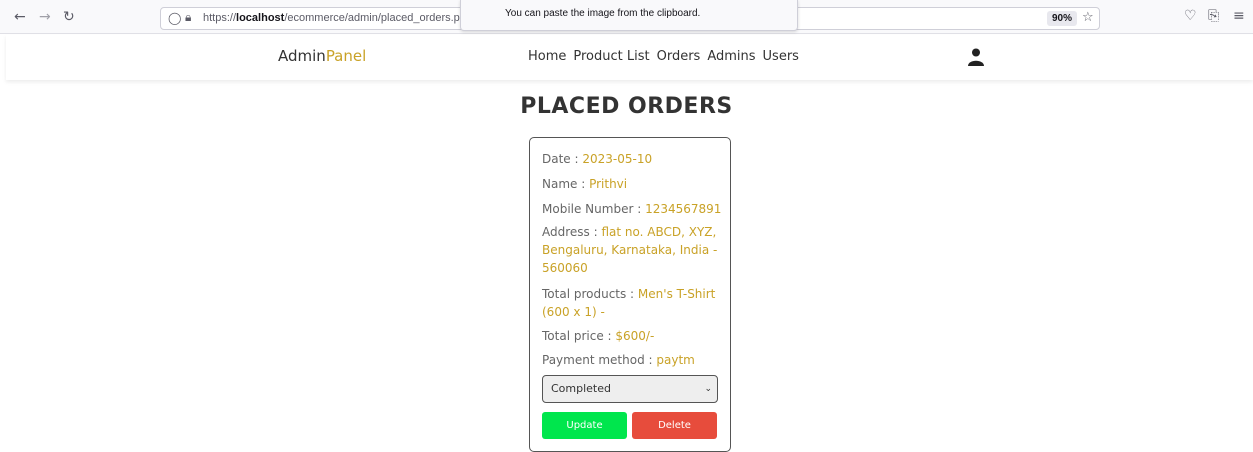 This screenshot has height=452, width=1253. I want to click on status-selected-value: Completed, so click(581, 388).